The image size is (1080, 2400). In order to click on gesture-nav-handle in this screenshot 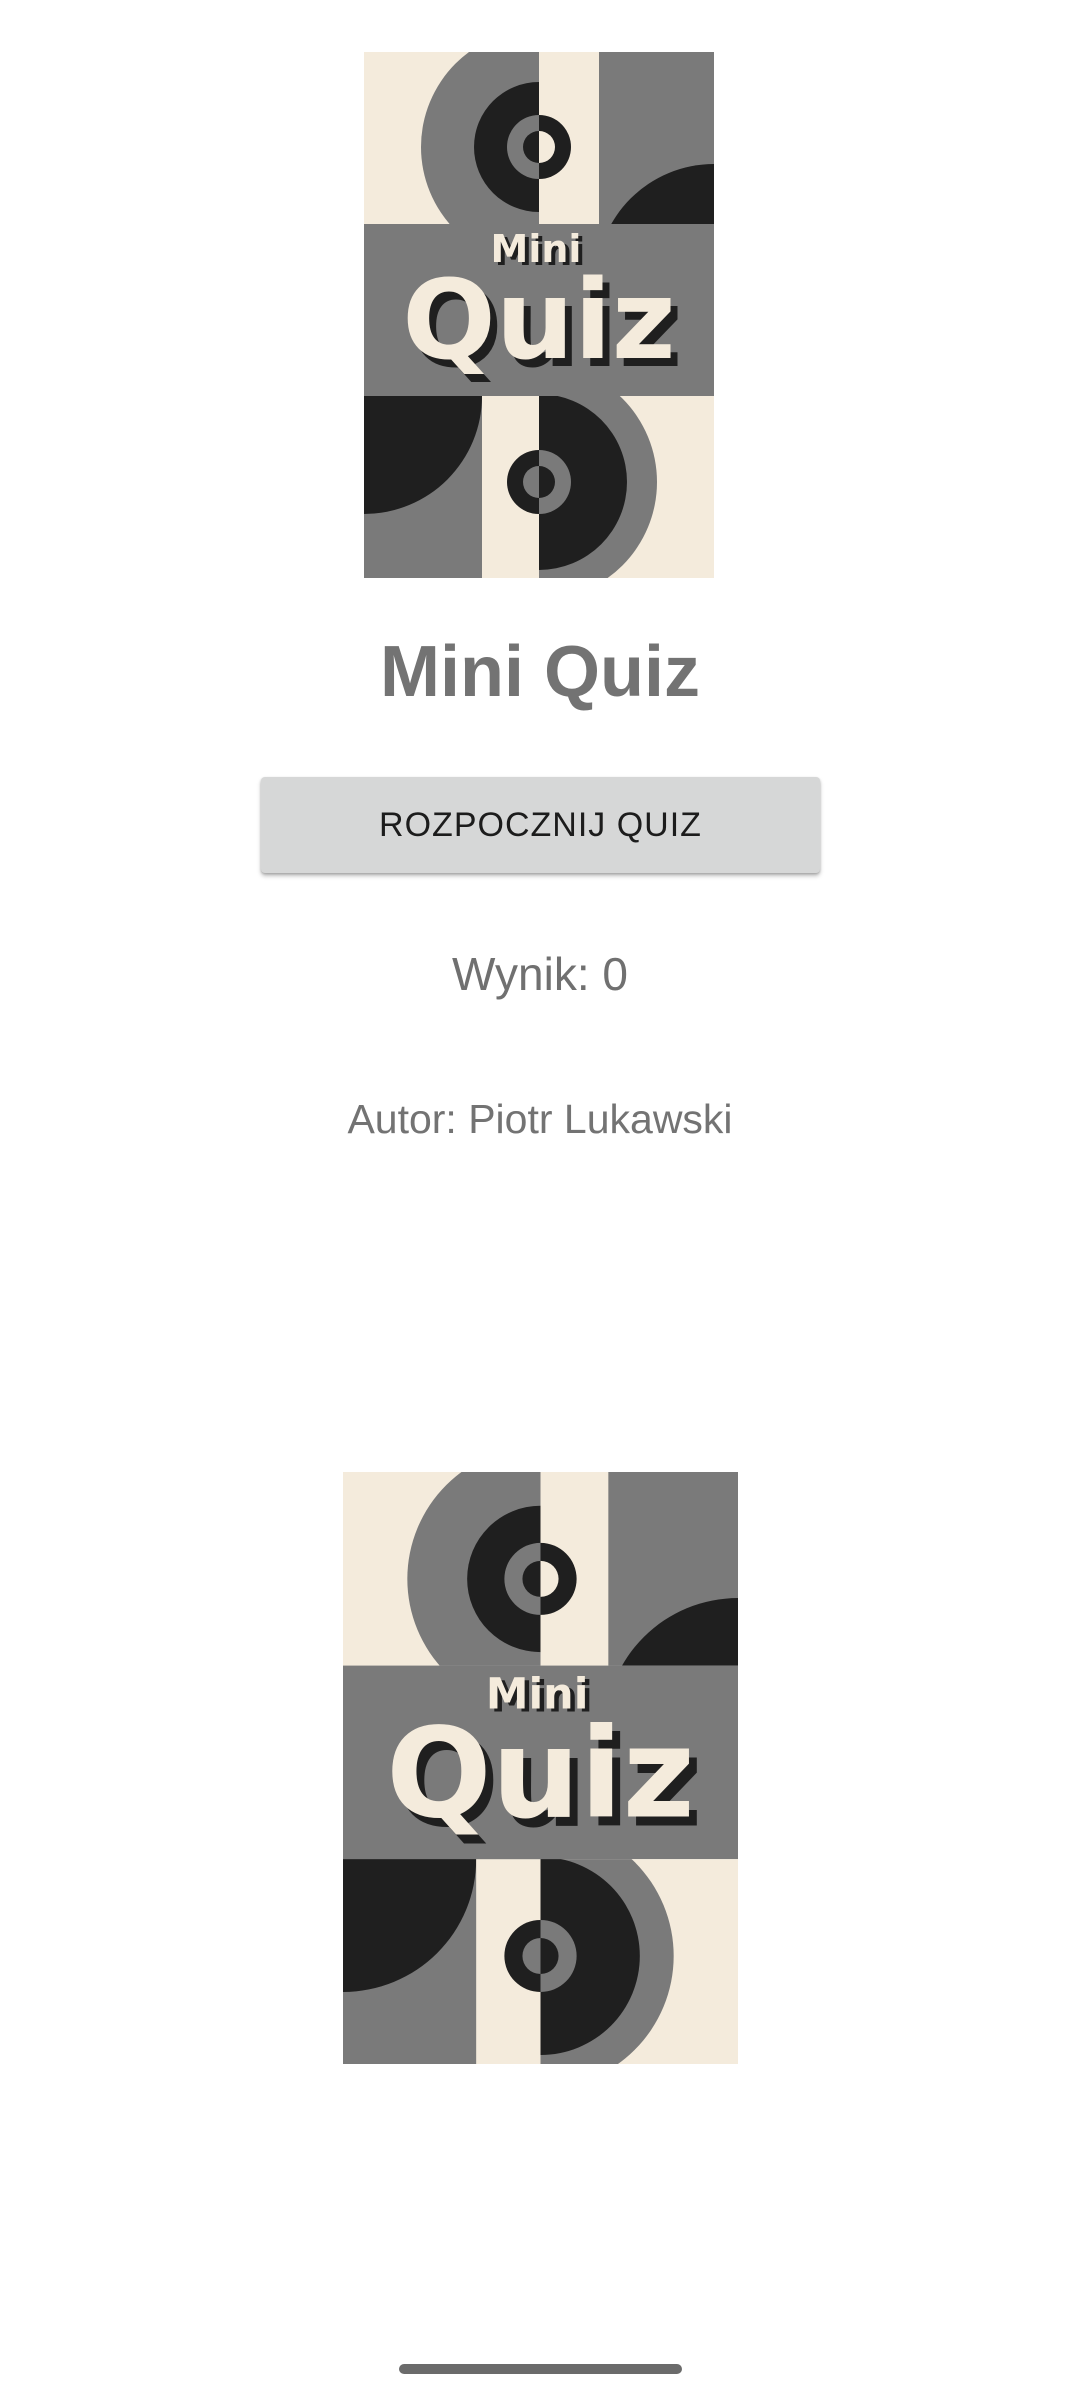, I will do `click(540, 2369)`.